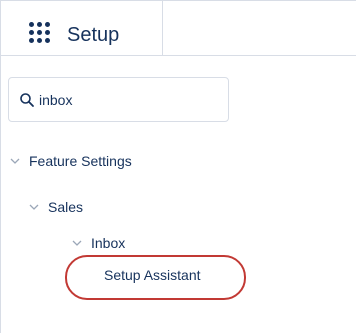 The height and width of the screenshot is (333, 356). Describe the element at coordinates (27, 100) in the screenshot. I see `search-icon` at that location.